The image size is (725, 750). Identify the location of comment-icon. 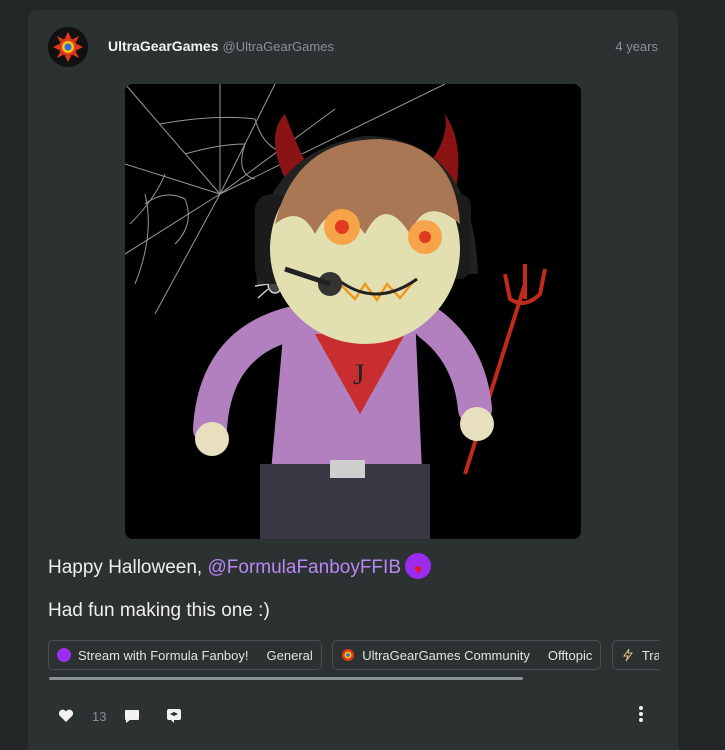
(132, 716).